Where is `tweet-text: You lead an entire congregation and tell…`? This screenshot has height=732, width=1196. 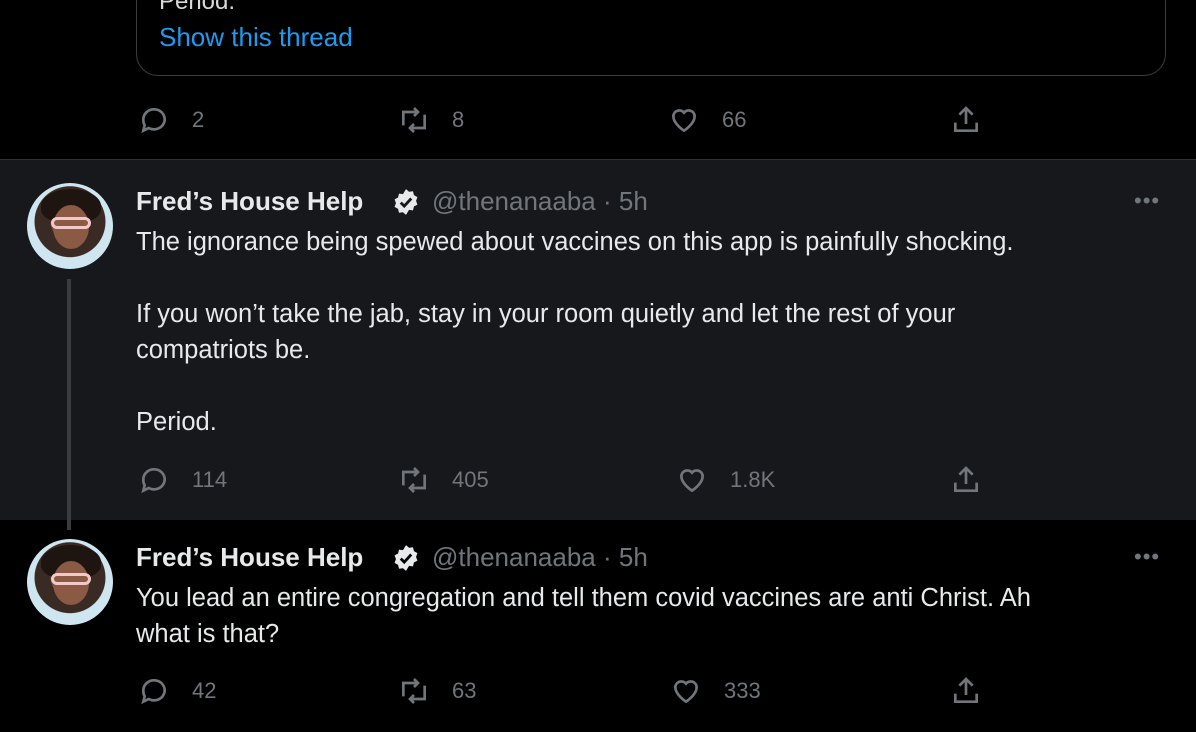
tweet-text: You lead an entire congregation and tell… is located at coordinates (583, 616).